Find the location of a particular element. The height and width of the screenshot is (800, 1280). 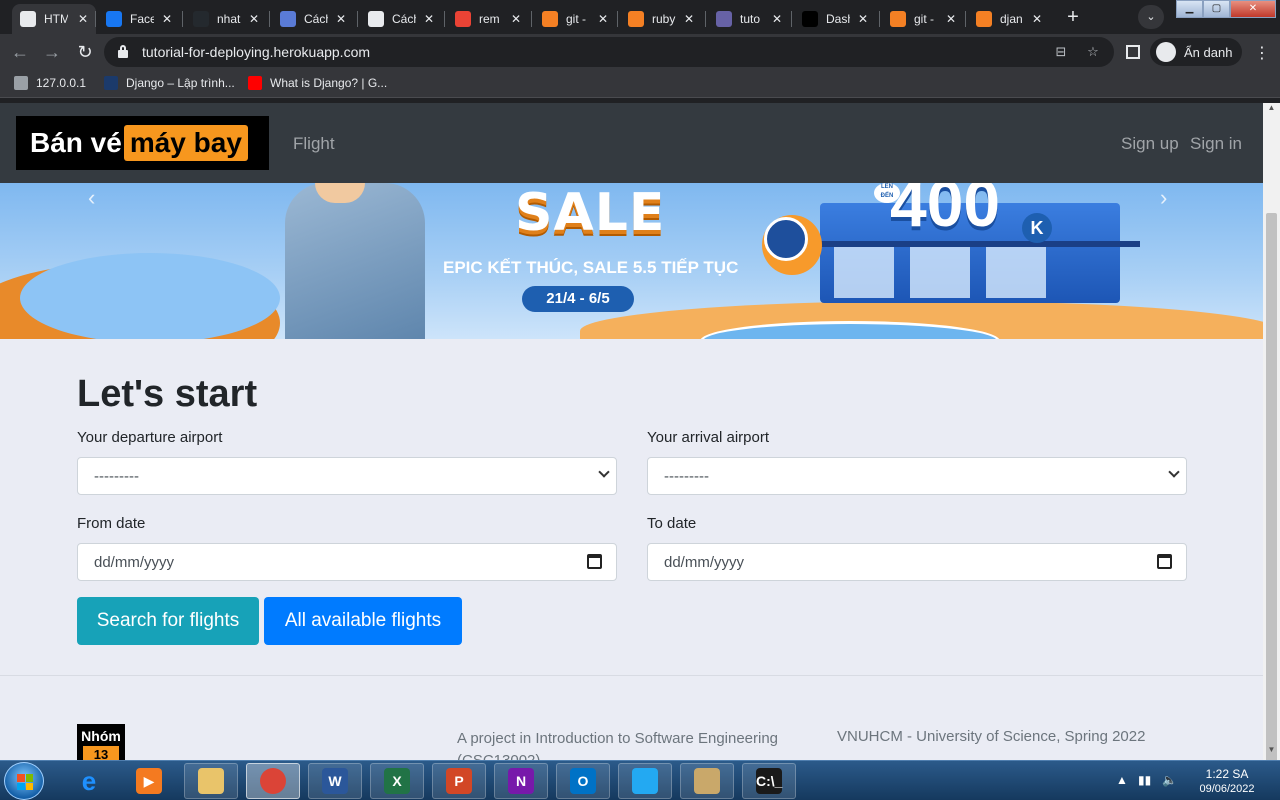

windows-taskbar: e ▶ W X P N O C:\_ ▲ ▮▮ 🔈 1:22 SA 09/06/2022 is located at coordinates (640, 780).